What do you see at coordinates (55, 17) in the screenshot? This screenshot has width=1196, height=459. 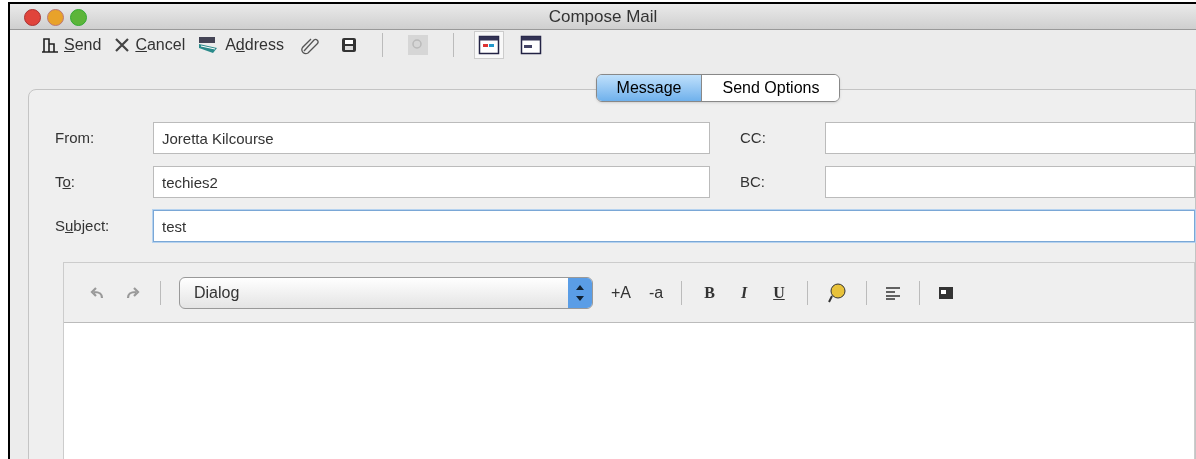 I see `minimize-window-icon` at bounding box center [55, 17].